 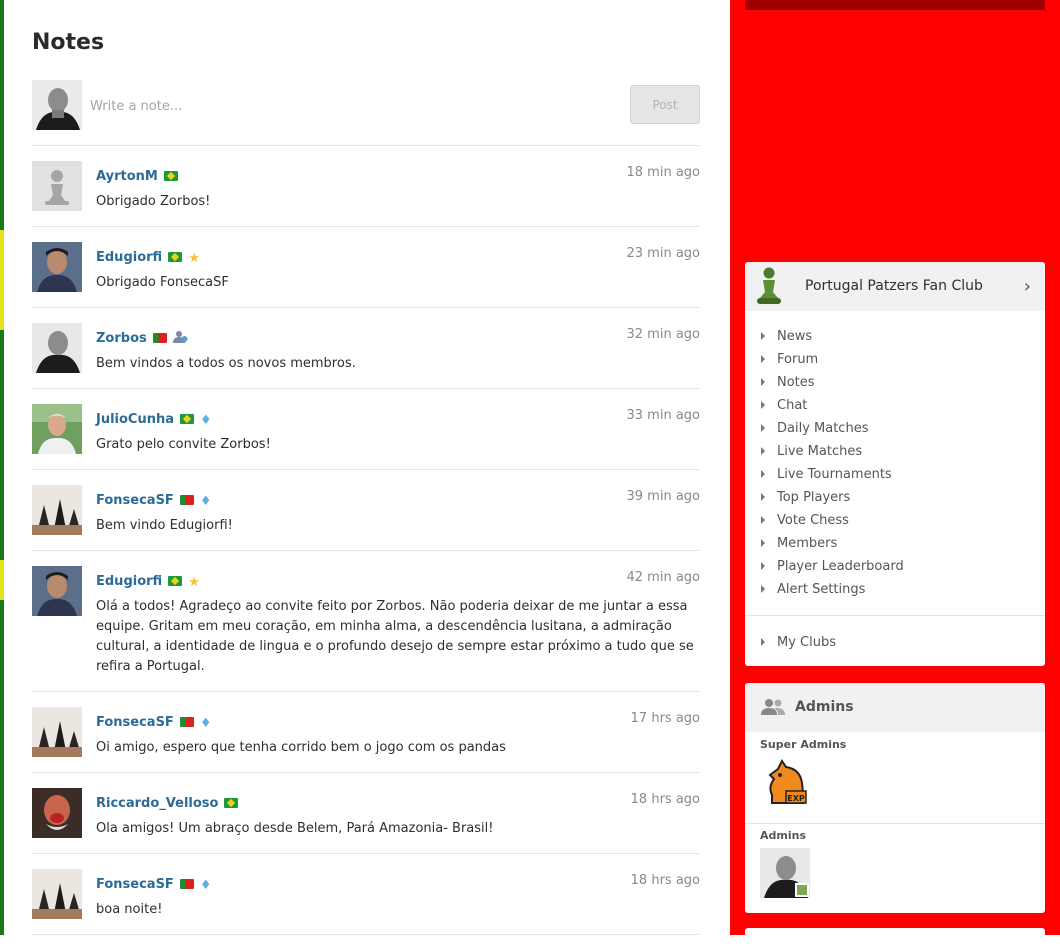 I want to click on note-item: FonsecaSF ♦ 18 hrs ago boa noite!, so click(x=366, y=894).